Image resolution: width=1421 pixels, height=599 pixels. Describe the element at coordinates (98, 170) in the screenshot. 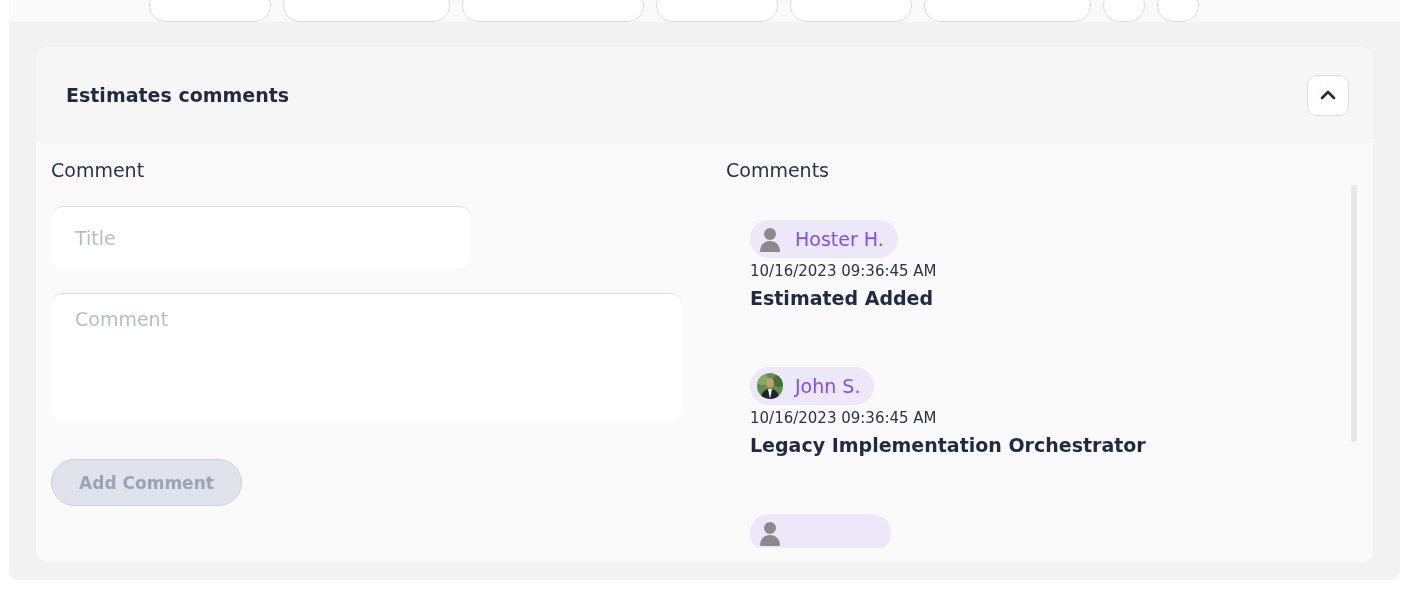

I see `form-label: Comment` at that location.